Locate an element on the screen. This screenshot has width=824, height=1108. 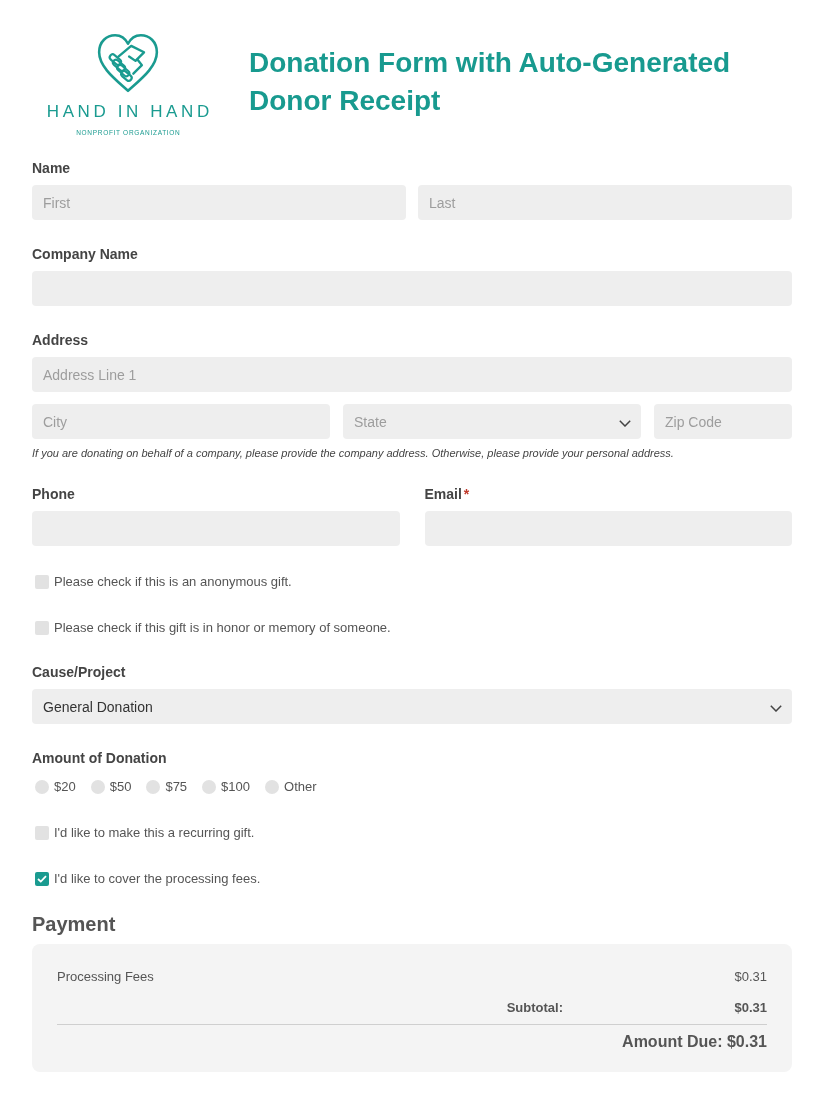
field-label: Amount of Donation is located at coordinates (99, 758).